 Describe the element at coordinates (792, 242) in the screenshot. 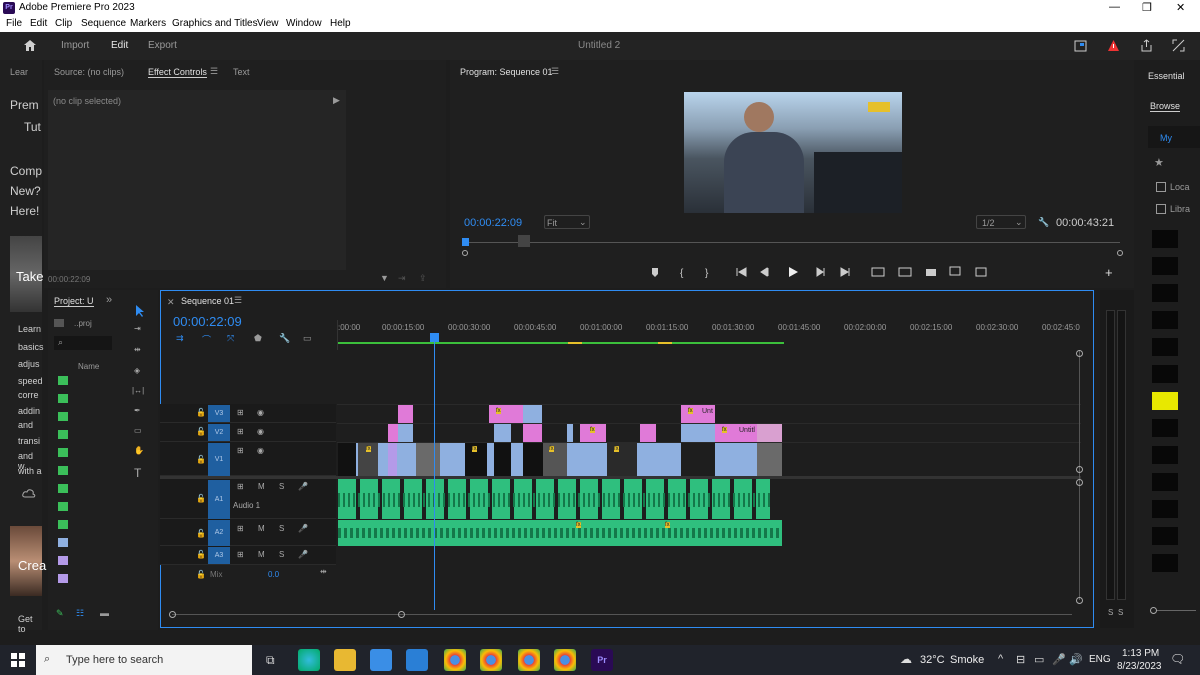

I see `program-scrub-bar` at that location.